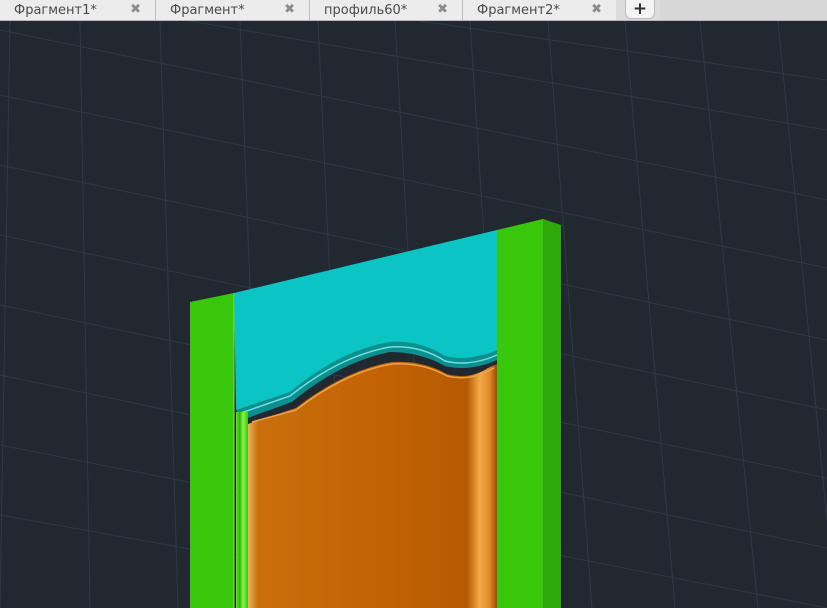 The width and height of the screenshot is (827, 608). What do you see at coordinates (518, 10) in the screenshot?
I see `tab-label: Фрагмент2*` at bounding box center [518, 10].